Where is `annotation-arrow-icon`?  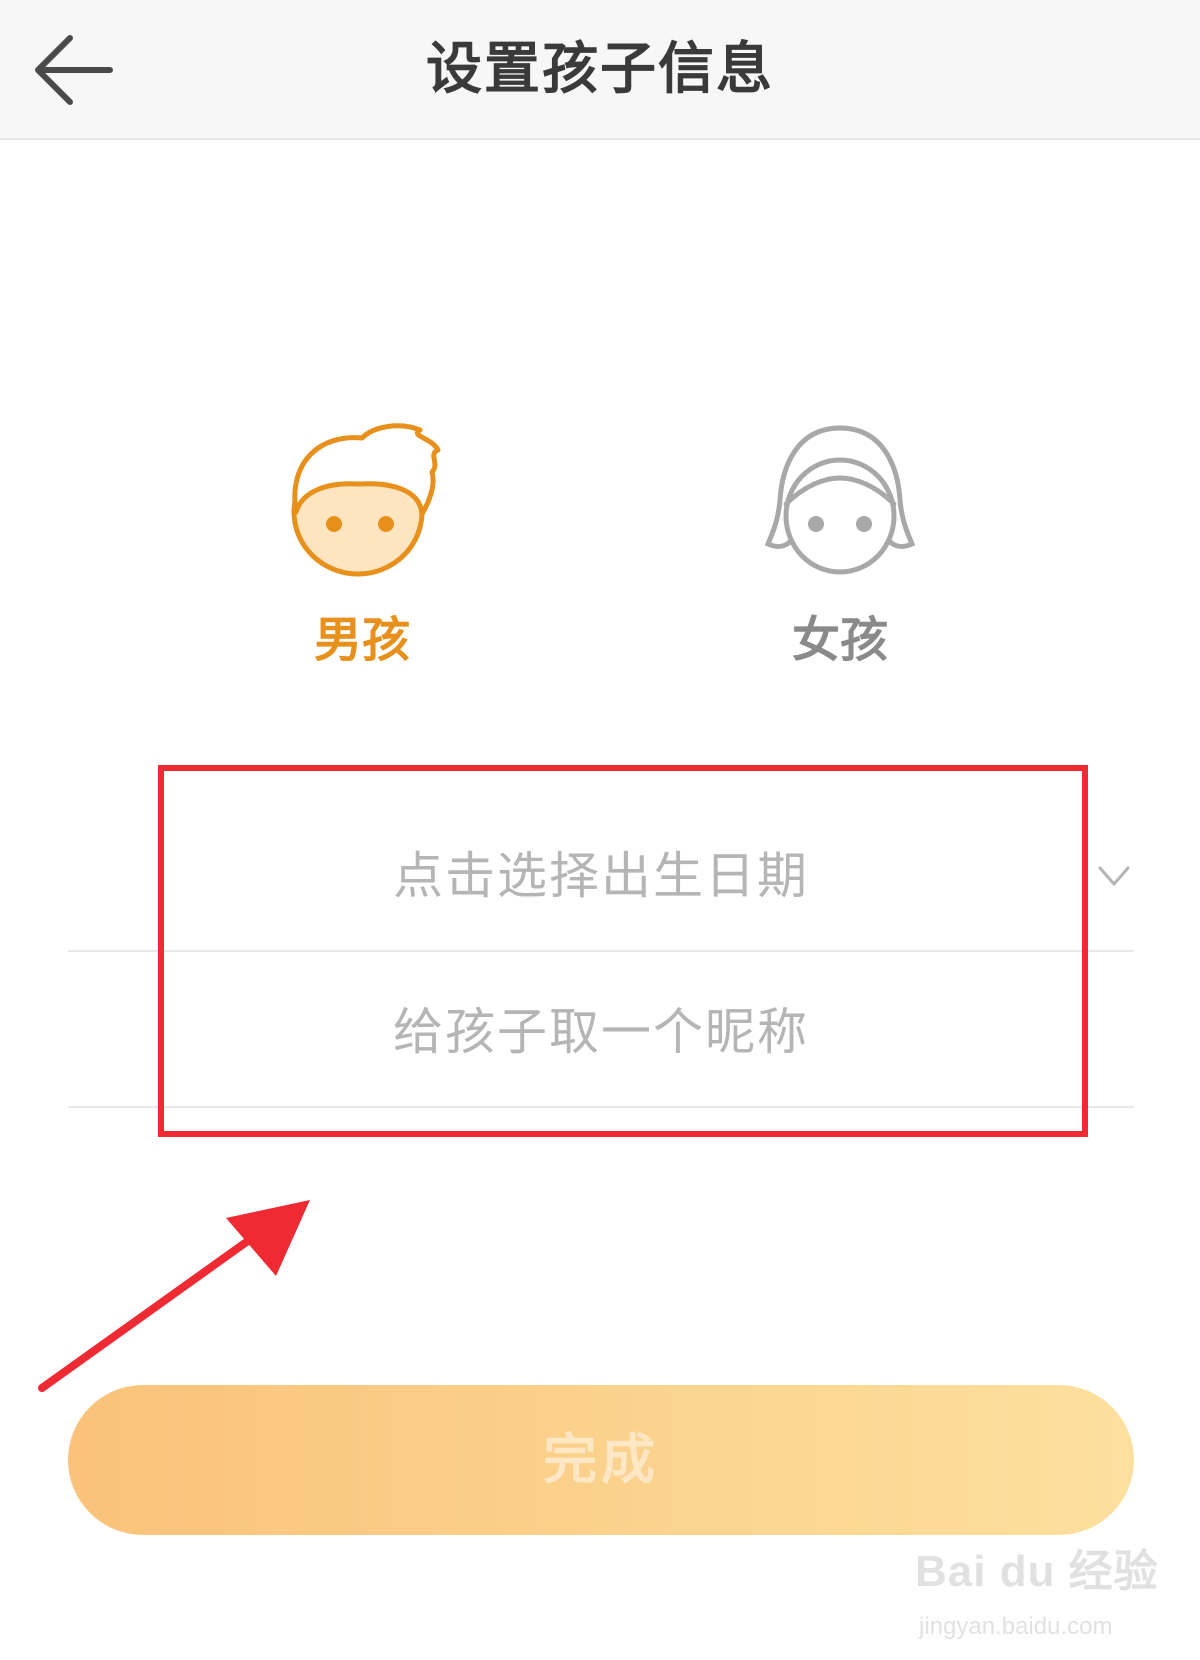 annotation-arrow-icon is located at coordinates (174, 1296).